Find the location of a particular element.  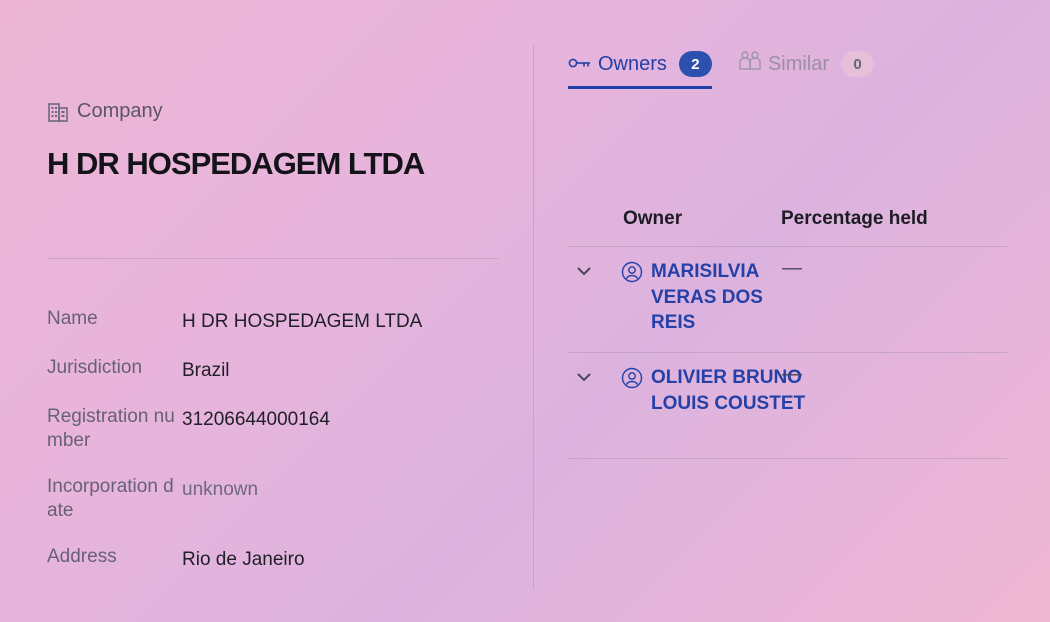

table-header: Owner Percentage held is located at coordinates (787, 222).